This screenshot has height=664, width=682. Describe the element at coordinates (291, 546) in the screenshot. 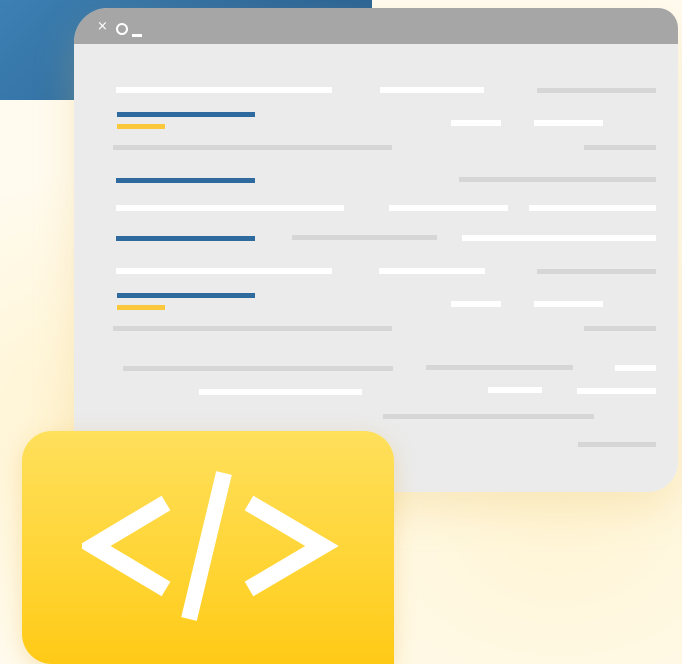

I see `right-angle-bracket` at that location.